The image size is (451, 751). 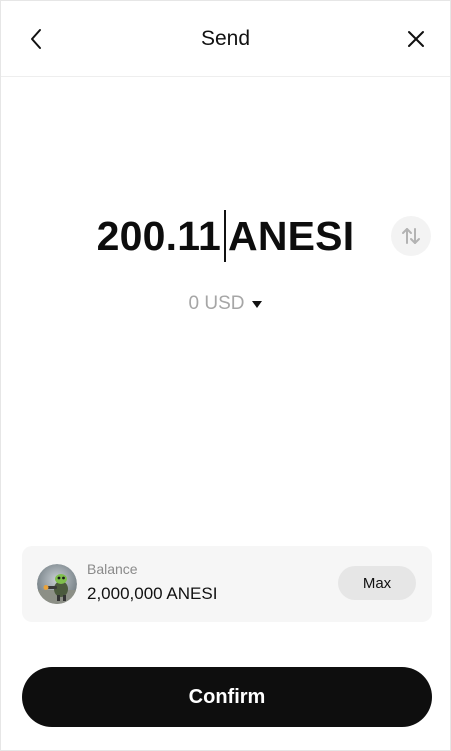 I want to click on caret-down-icon, so click(x=257, y=304).